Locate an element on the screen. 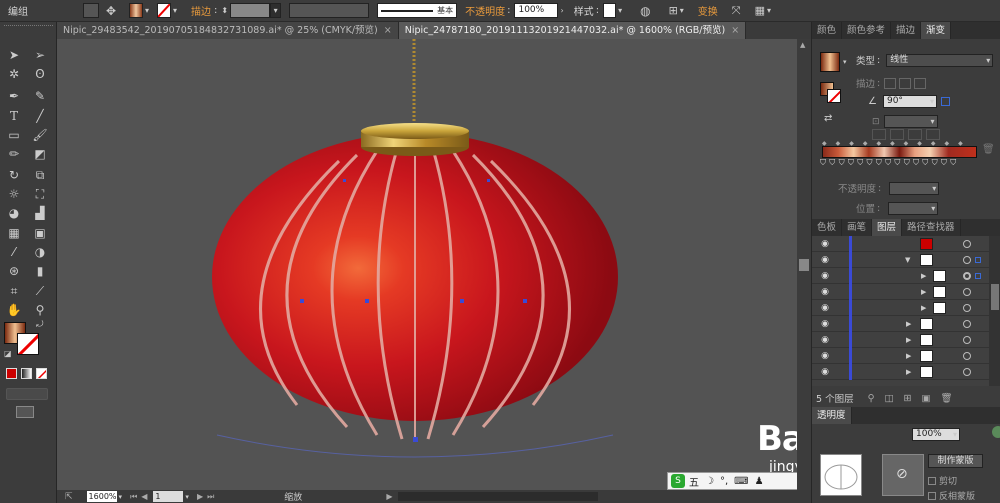 The height and width of the screenshot is (503, 1000). clipping-mask-icon: ◫ is located at coordinates (889, 398).